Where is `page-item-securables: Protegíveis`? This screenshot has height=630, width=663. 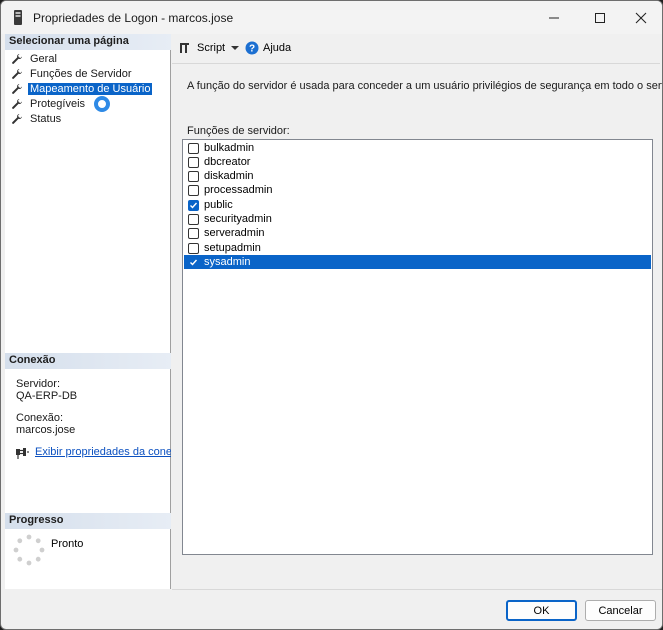
page-item-securables: Protegíveis is located at coordinates (49, 103).